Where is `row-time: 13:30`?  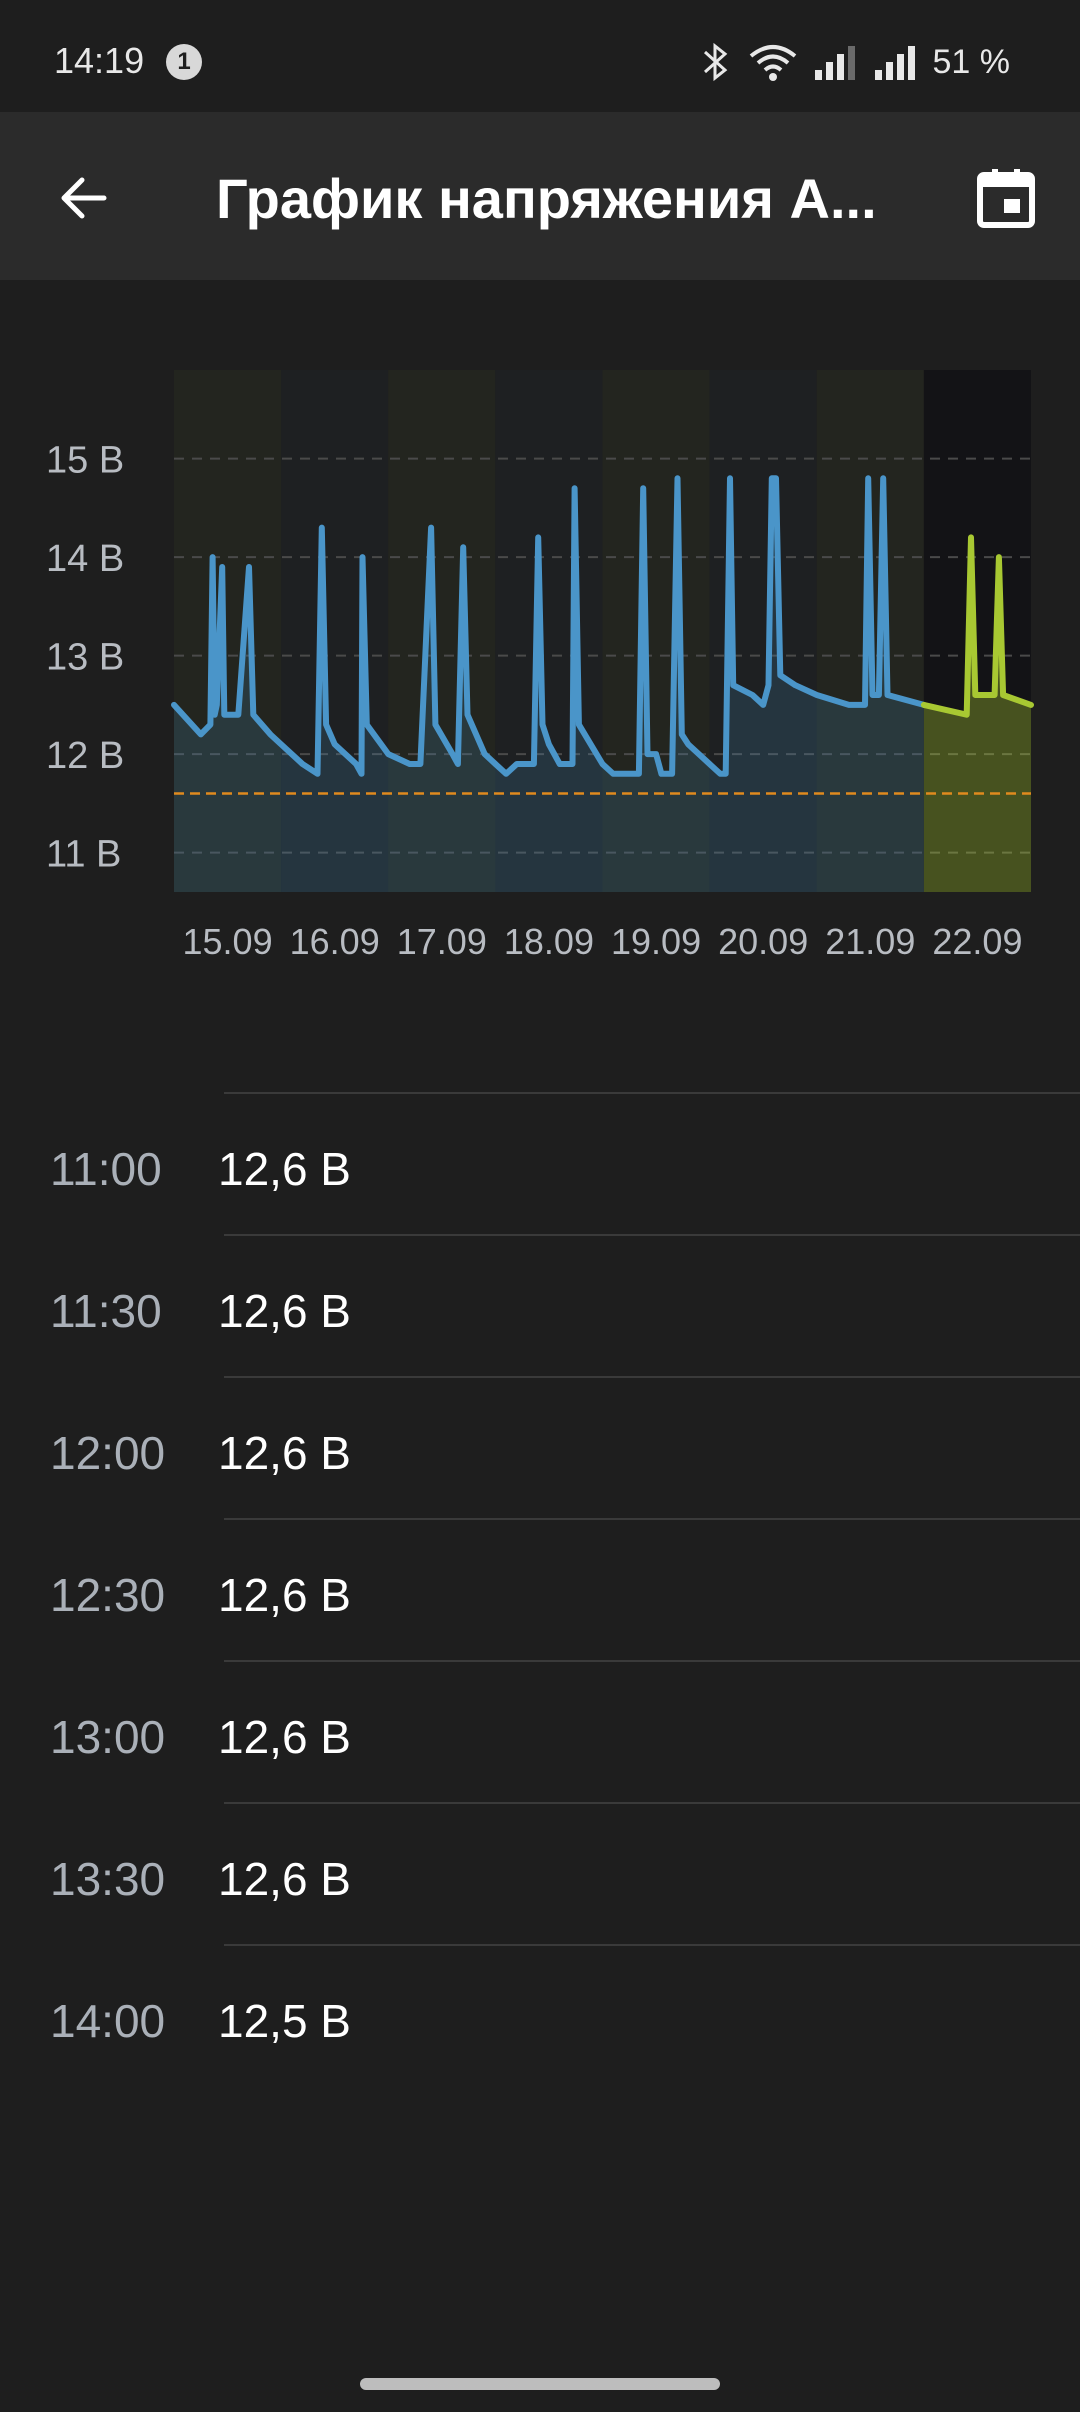
row-time: 13:30 is located at coordinates (108, 1879).